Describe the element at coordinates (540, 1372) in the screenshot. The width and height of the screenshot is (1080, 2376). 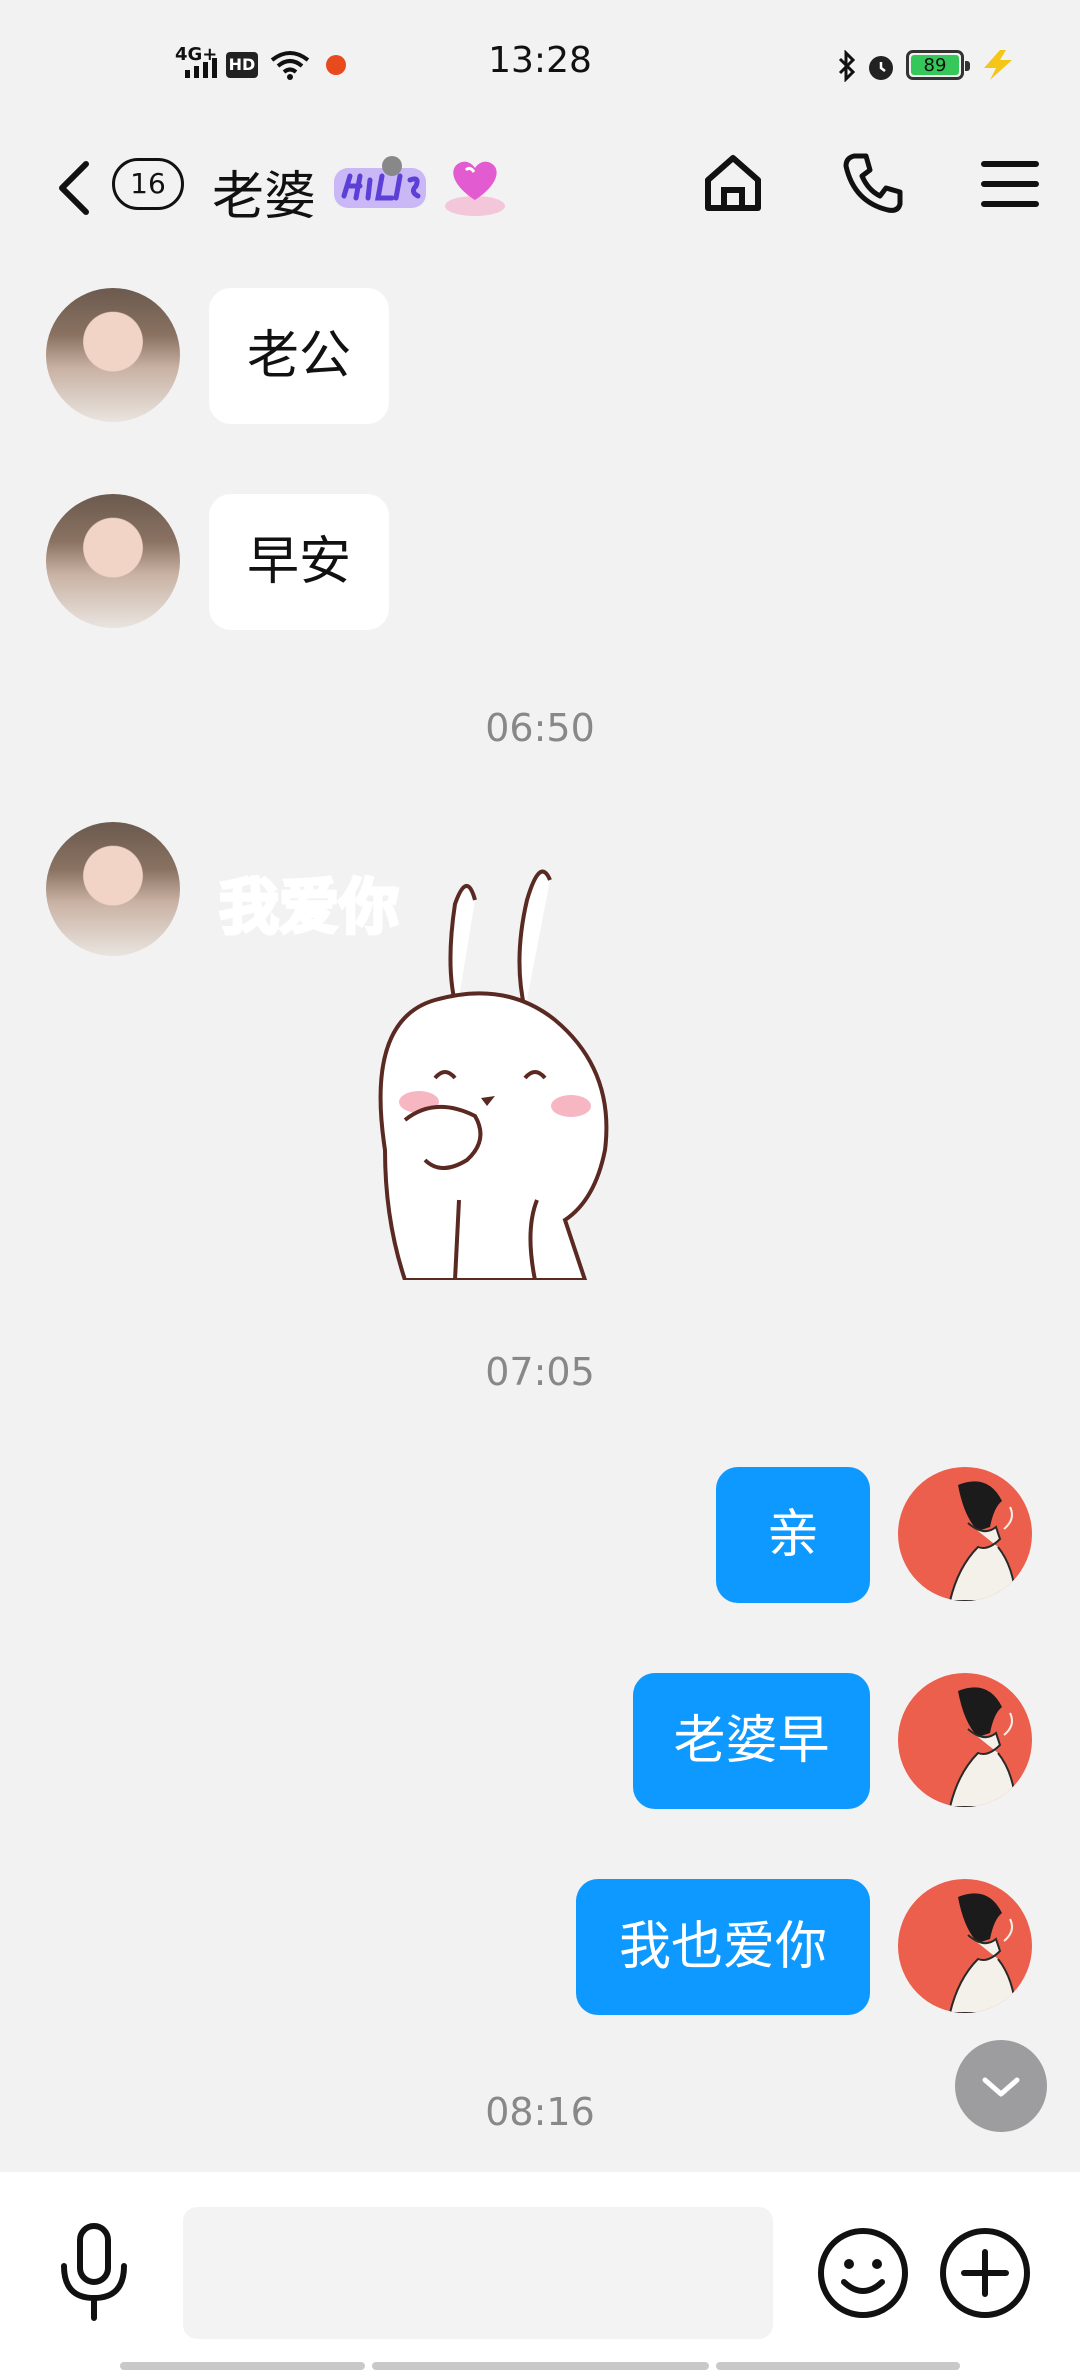
I see `message-timestamp: 07:05` at that location.